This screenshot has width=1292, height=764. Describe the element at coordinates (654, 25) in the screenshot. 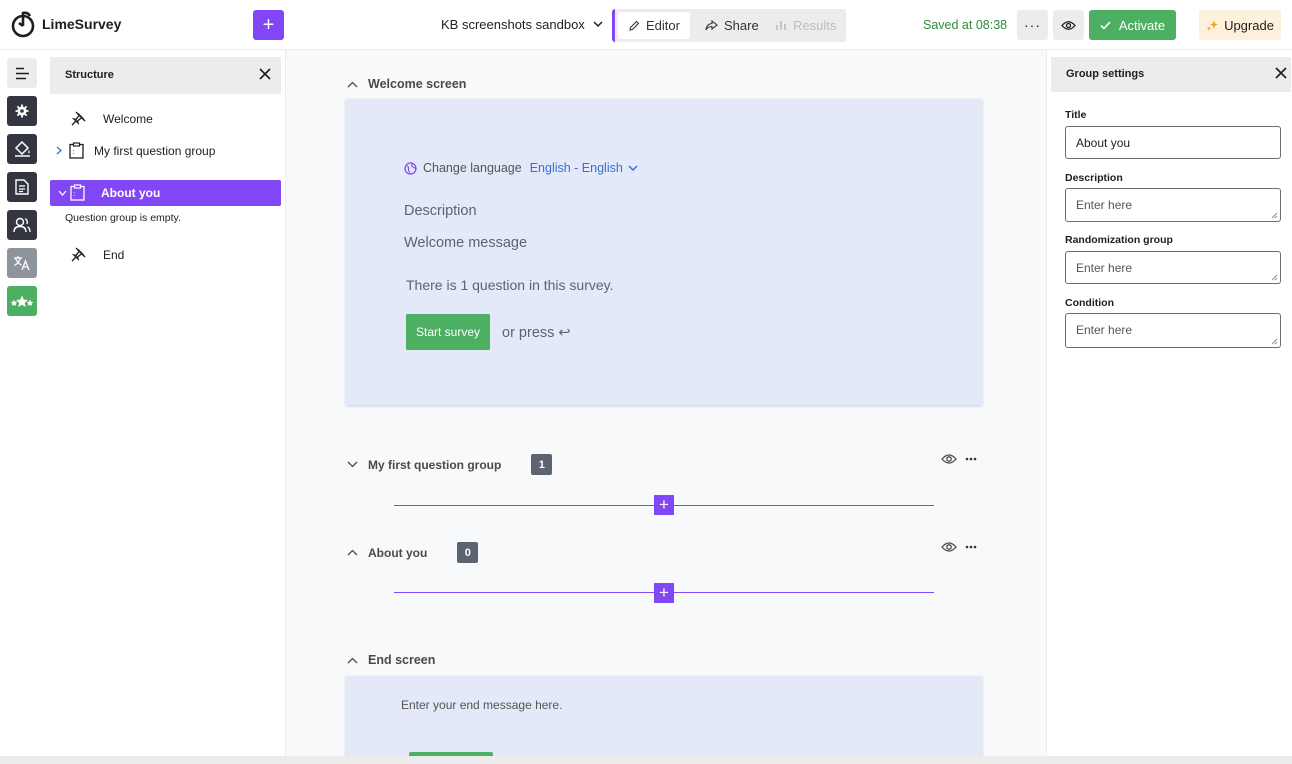

I see `editor-tab: Editor` at that location.